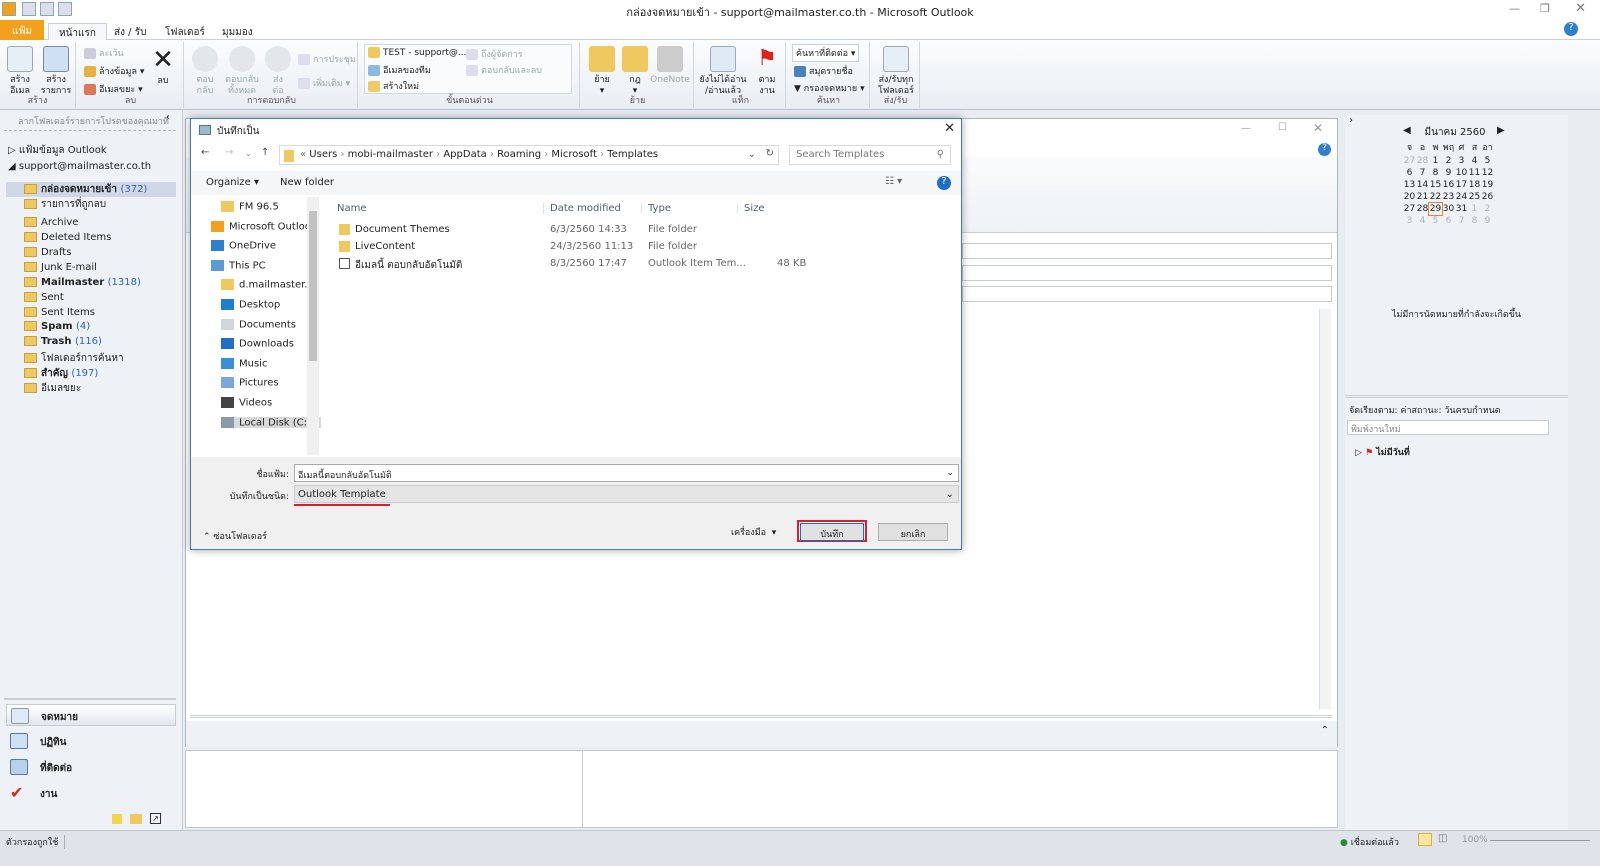 This screenshot has height=866, width=1600. What do you see at coordinates (61, 373) in the screenshot?
I see `folder-item: สำคัญ (197)` at bounding box center [61, 373].